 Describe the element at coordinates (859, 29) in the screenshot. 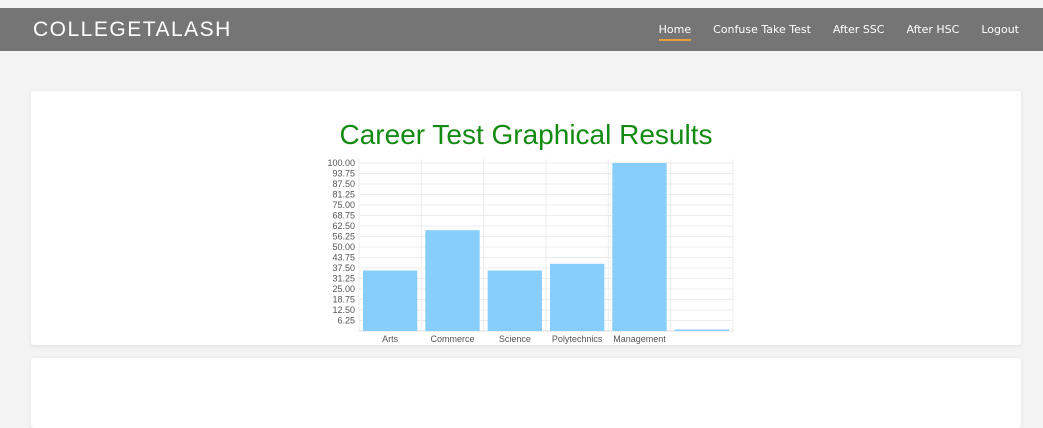

I see `nav-after-ssc: After SSC` at that location.